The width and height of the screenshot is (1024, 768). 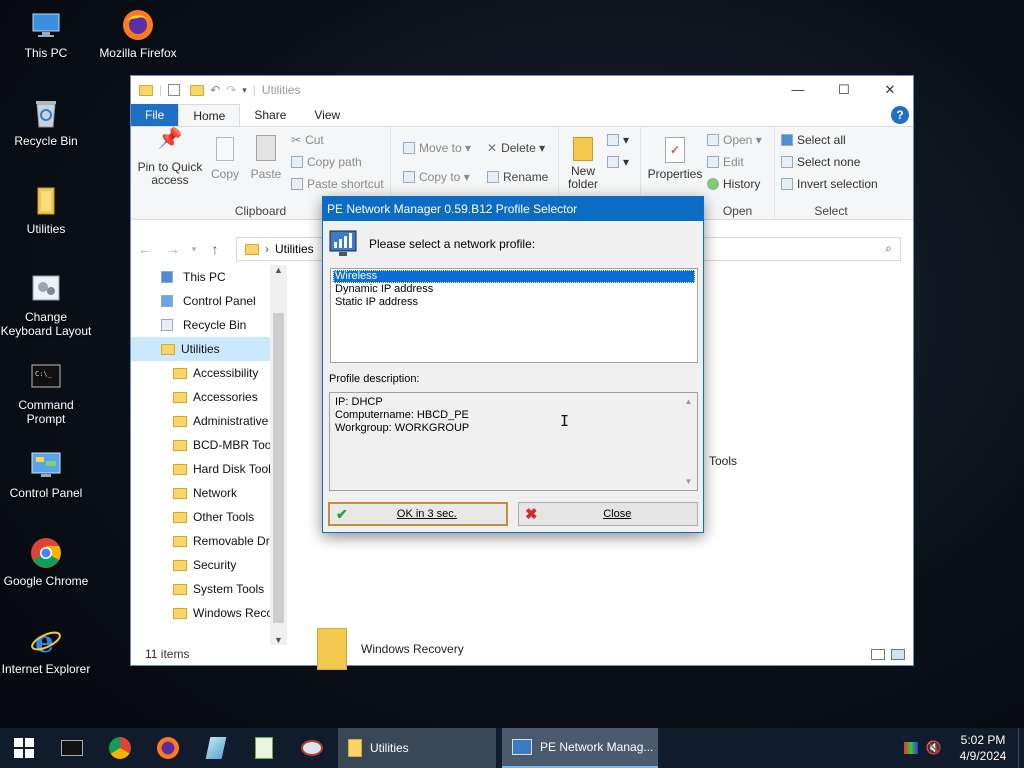 I want to click on open-button: Open ▾, so click(x=734, y=140).